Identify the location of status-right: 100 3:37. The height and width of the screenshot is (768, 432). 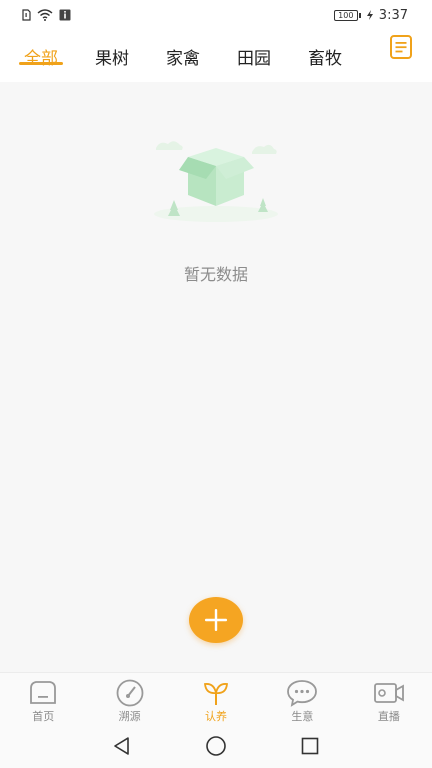
(370, 15).